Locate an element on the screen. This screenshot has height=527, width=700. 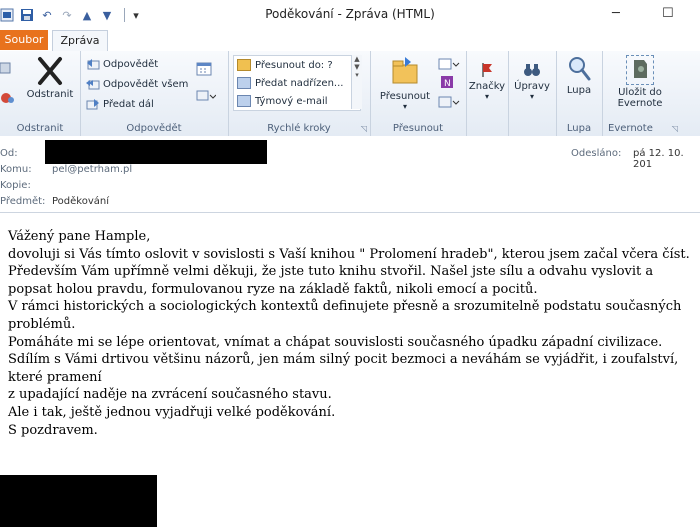
minimize-button: ─ is located at coordinates (616, 13).